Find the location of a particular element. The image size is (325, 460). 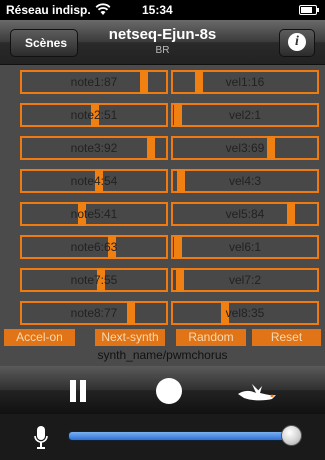

note-slider-1: note1:87 is located at coordinates (94, 82).